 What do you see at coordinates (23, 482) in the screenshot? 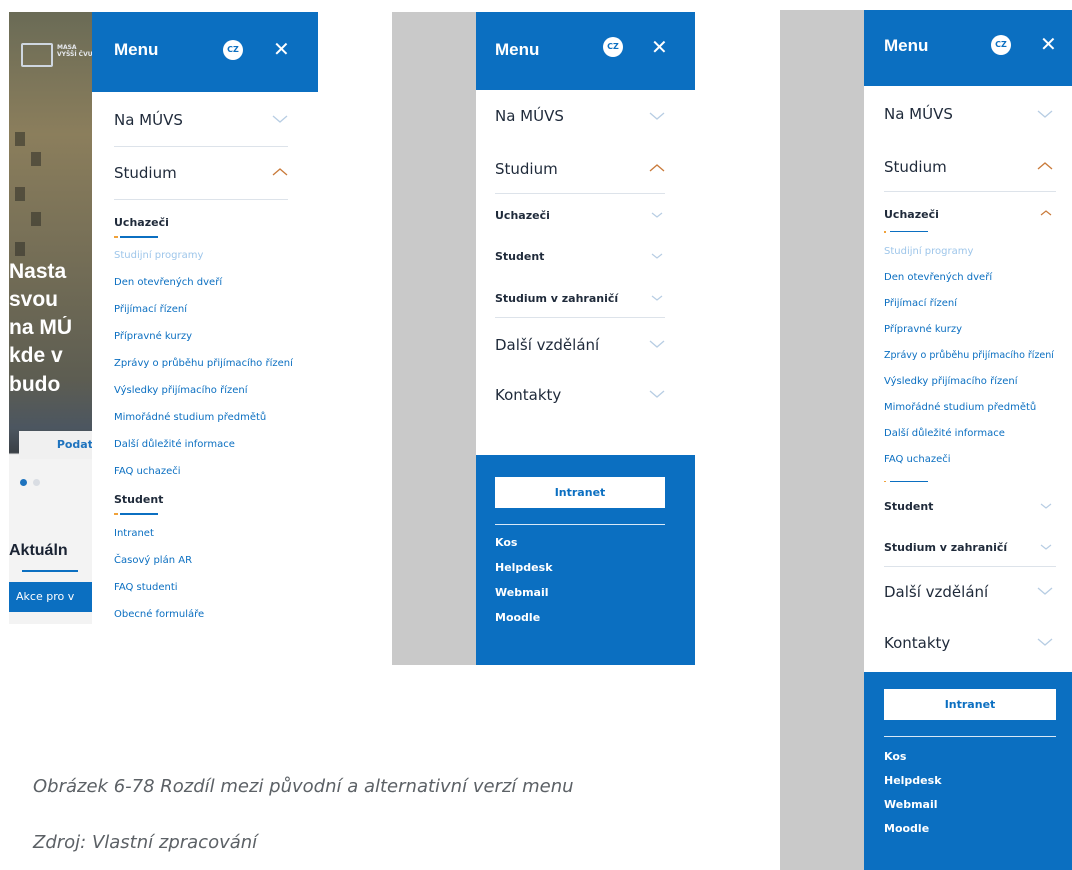
I see `carousel-dot-active` at bounding box center [23, 482].